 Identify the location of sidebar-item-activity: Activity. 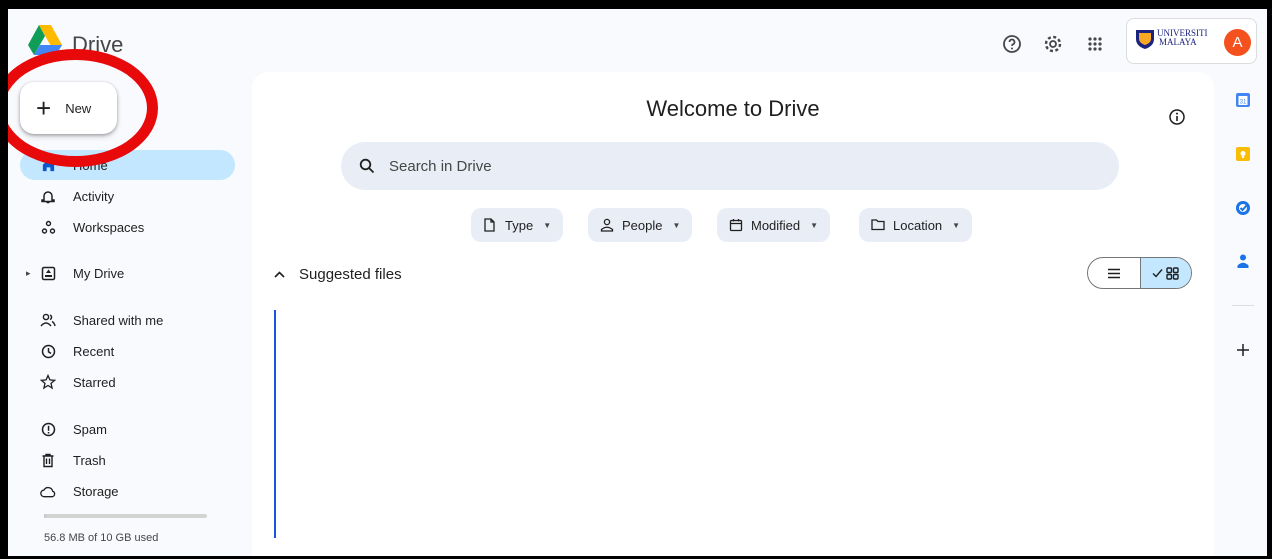
(127, 196).